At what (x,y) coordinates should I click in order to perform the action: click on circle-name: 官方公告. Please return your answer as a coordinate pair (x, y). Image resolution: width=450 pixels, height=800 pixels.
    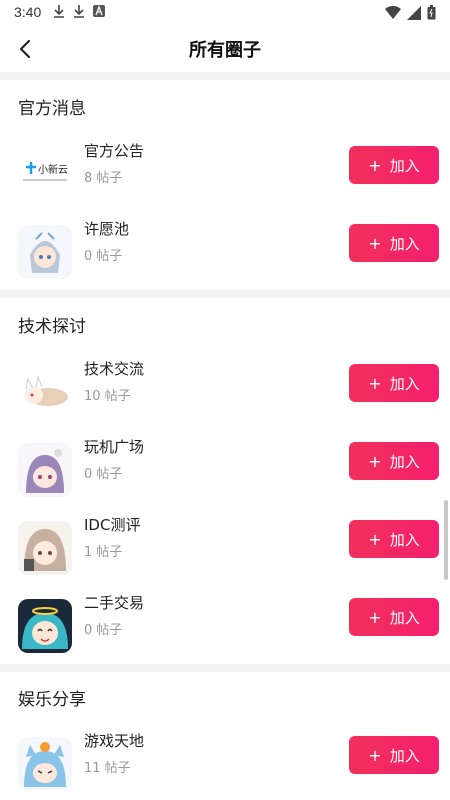
    Looking at the image, I should click on (114, 151).